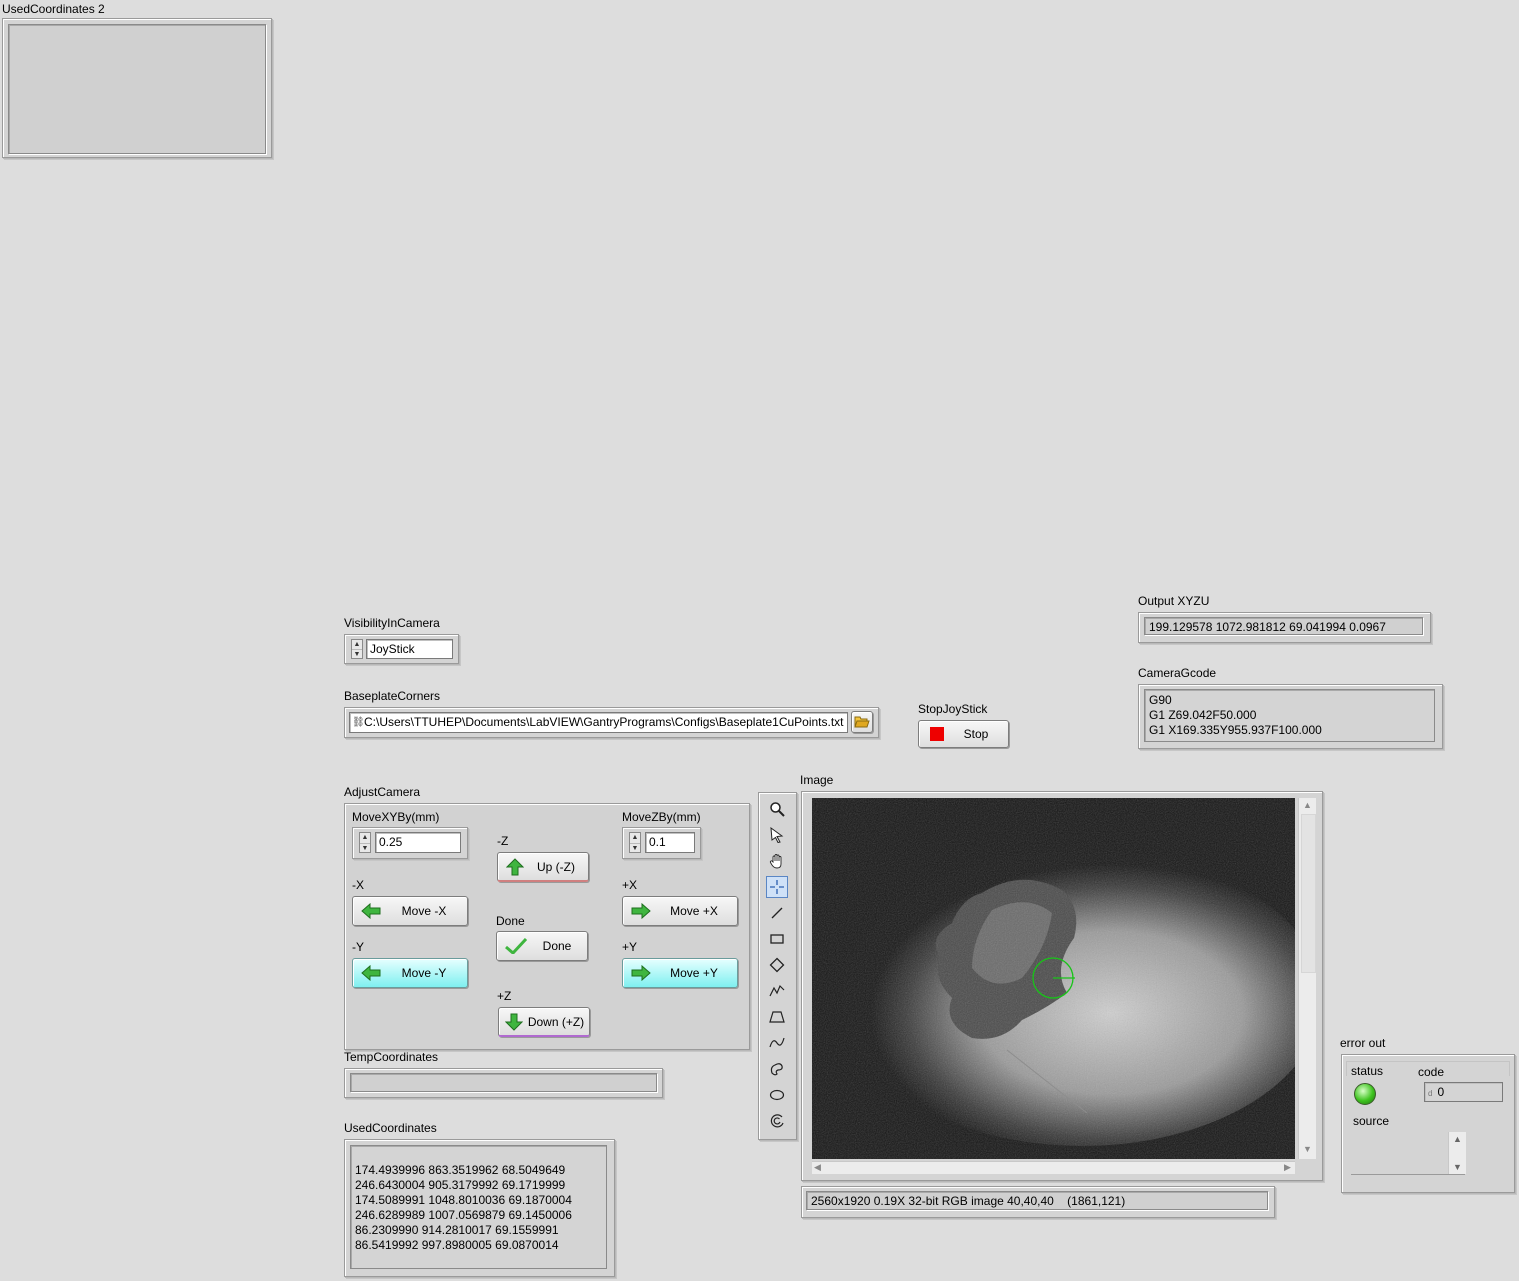 The height and width of the screenshot is (1281, 1519). I want to click on up-minus-z-label: Up (-Z), so click(556, 866).